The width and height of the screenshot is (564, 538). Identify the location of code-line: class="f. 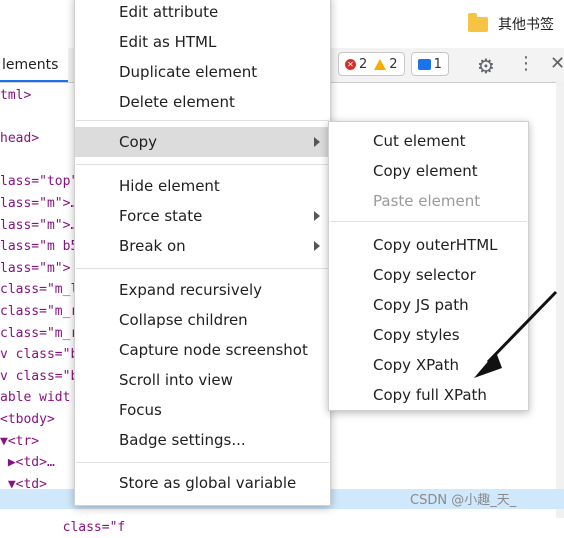
(63, 528).